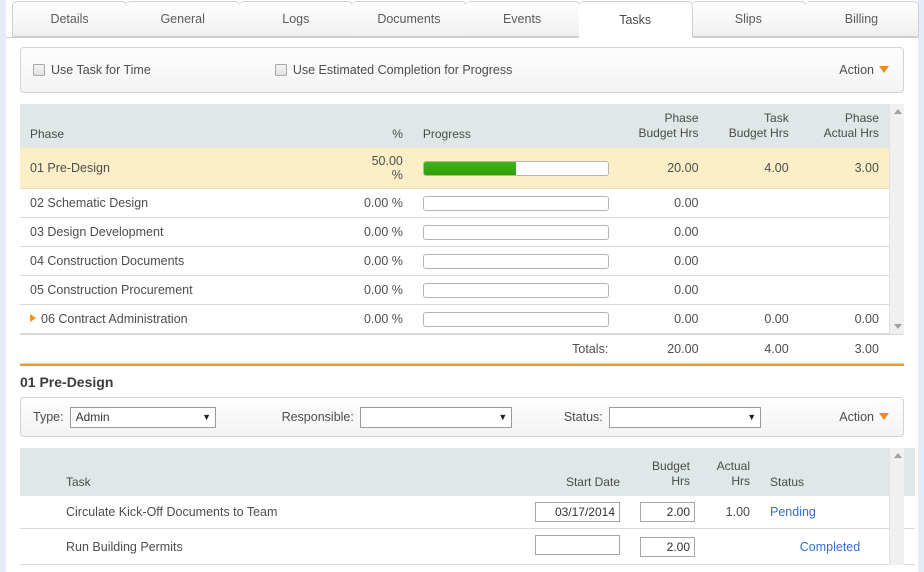  I want to click on scroll-down-button, so click(897, 326).